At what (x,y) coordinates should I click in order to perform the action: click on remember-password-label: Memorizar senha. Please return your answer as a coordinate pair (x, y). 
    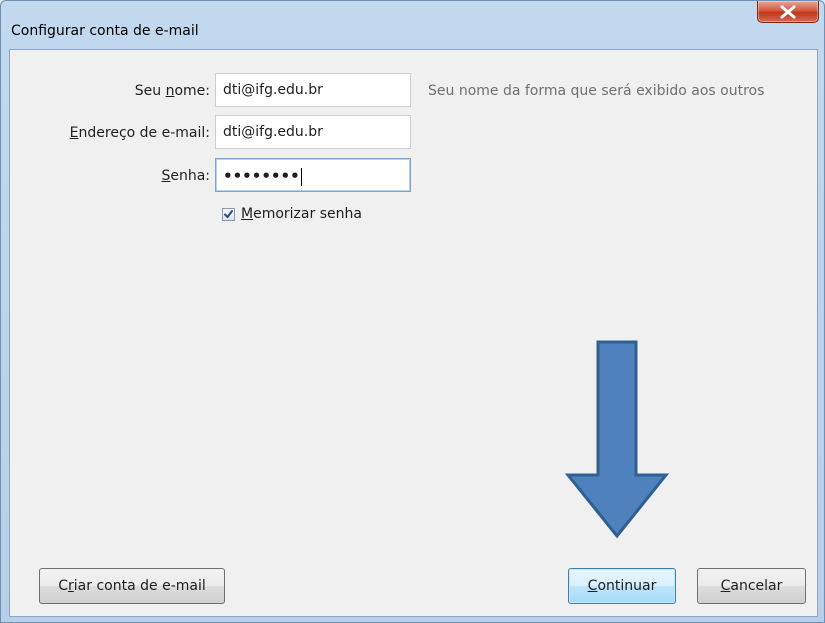
    Looking at the image, I should click on (301, 214).